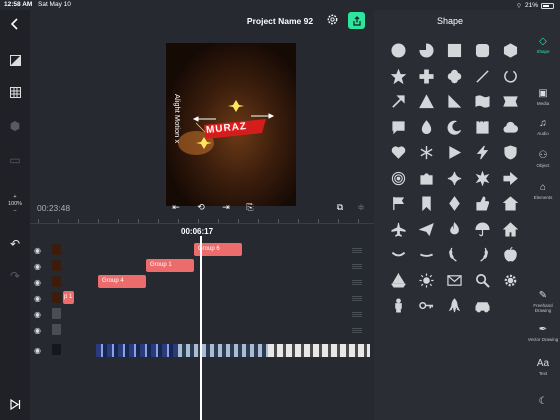 This screenshot has height=420, width=560. Describe the element at coordinates (510, 281) in the screenshot. I see `shape-gear-shape` at that location.